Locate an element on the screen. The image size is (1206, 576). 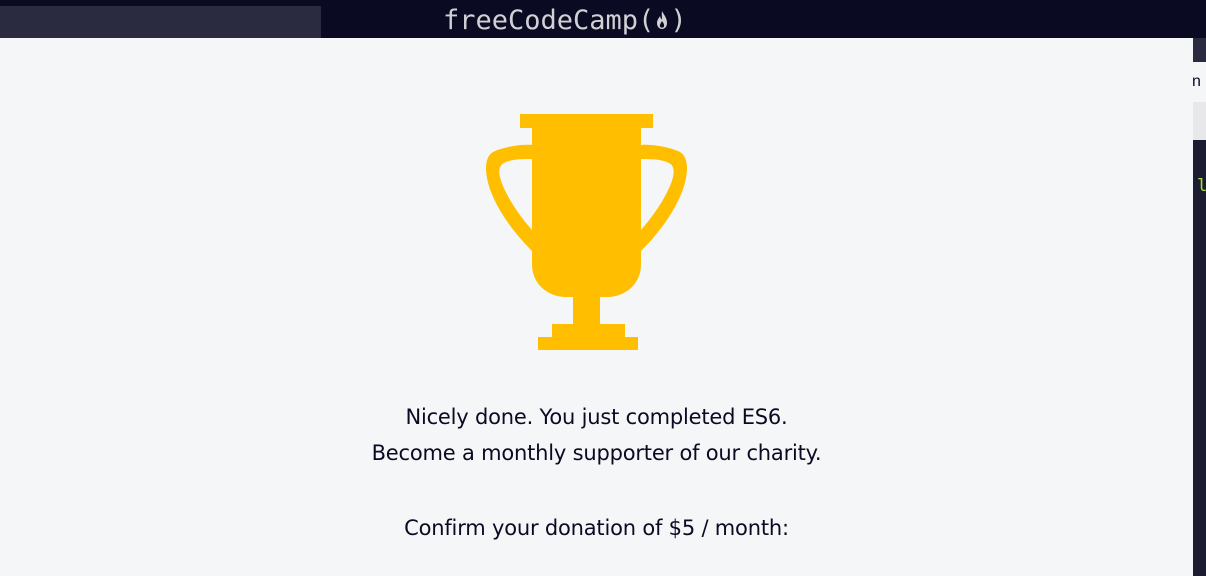
logo-text-close: ) is located at coordinates (678, 20).